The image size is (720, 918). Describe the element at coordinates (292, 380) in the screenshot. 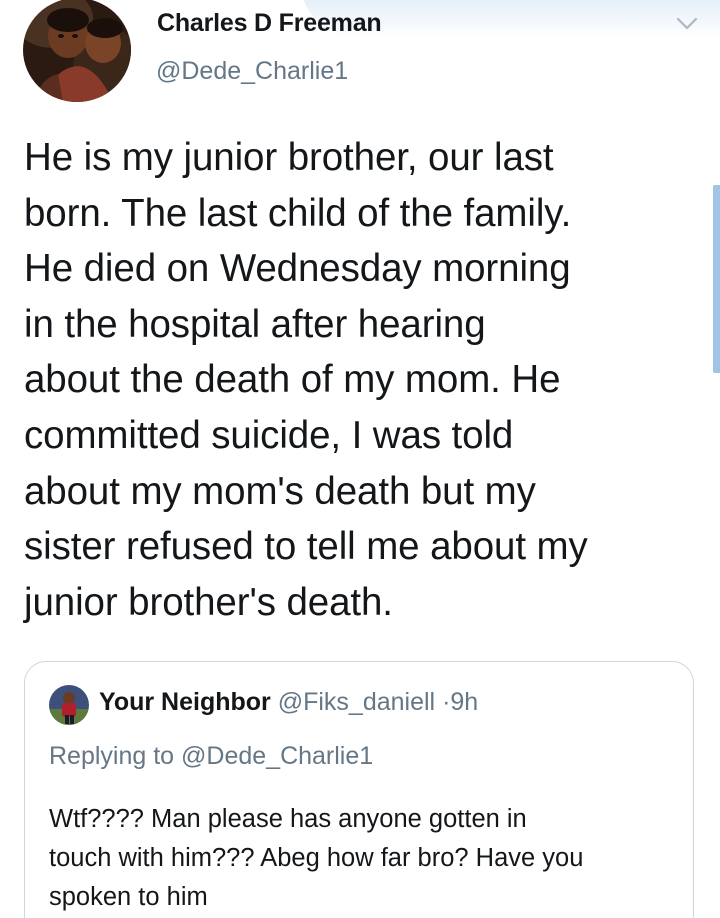

I see `tweet-text-line: about the death of my mom. He` at that location.